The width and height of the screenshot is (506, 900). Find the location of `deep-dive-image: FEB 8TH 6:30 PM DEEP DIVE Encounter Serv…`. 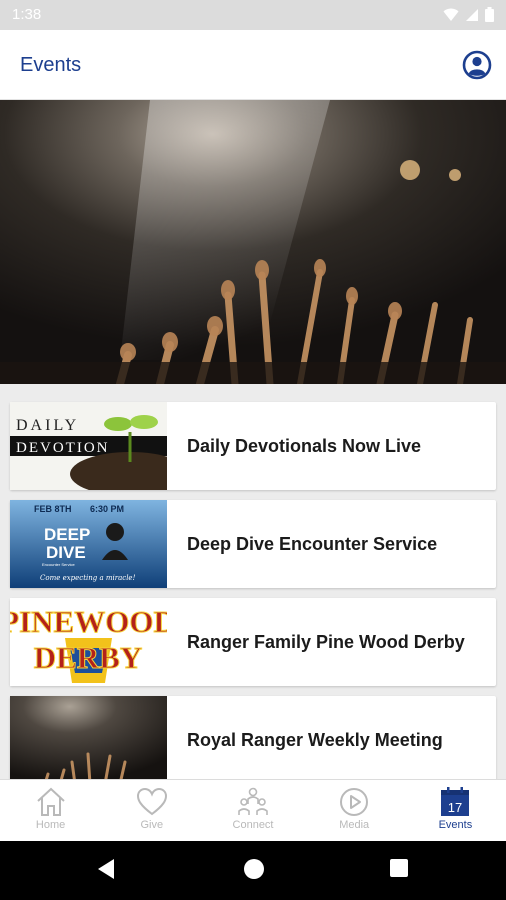

deep-dive-image: FEB 8TH 6:30 PM DEEP DIVE Encounter Serv… is located at coordinates (88, 544).